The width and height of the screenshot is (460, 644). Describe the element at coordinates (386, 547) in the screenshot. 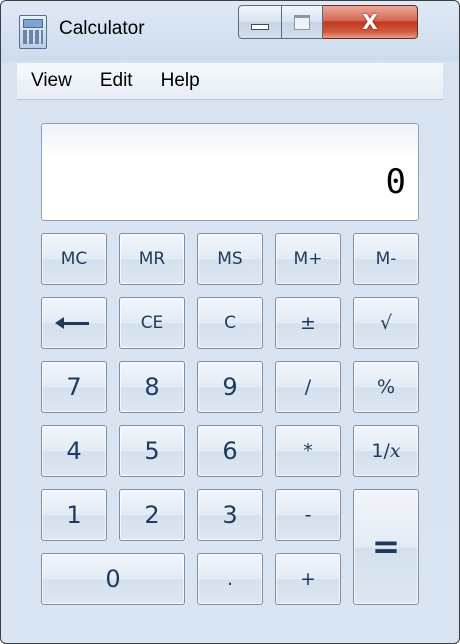

I see `equals-button: =` at that location.